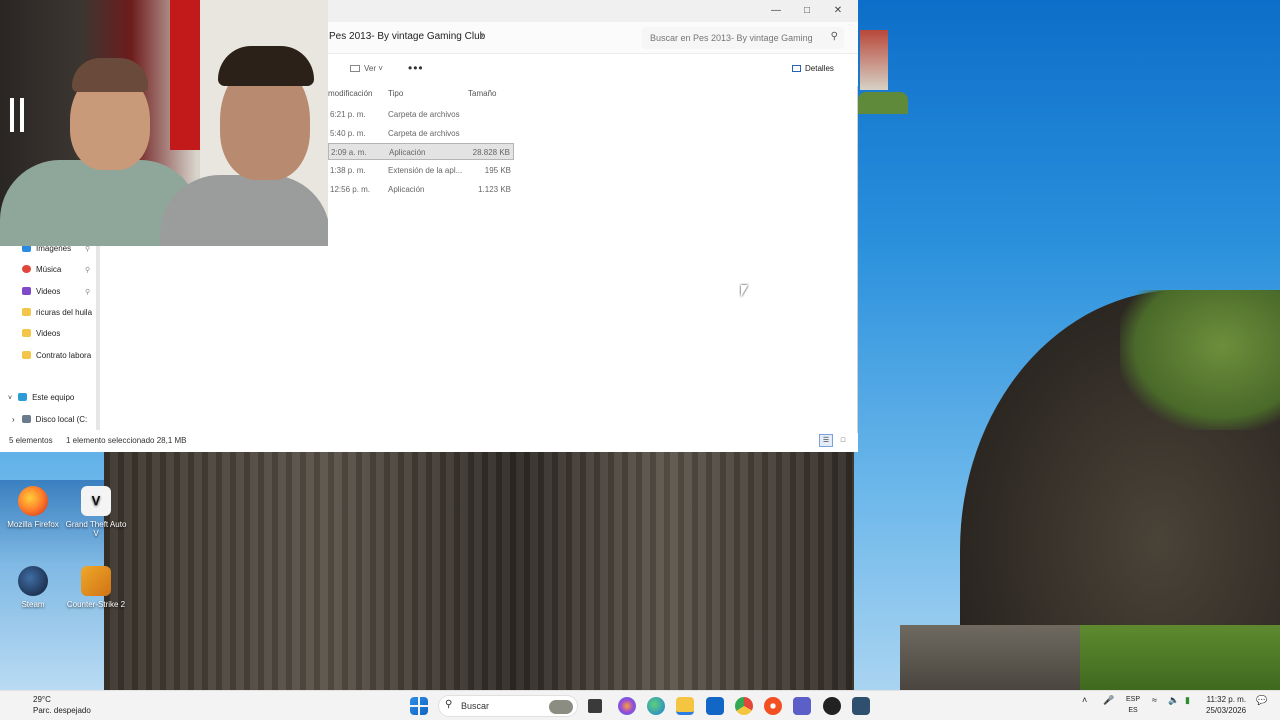 This screenshot has width=1280, height=720. Describe the element at coordinates (53, 397) in the screenshot. I see `sidebar-item-label: Este equipo` at that location.